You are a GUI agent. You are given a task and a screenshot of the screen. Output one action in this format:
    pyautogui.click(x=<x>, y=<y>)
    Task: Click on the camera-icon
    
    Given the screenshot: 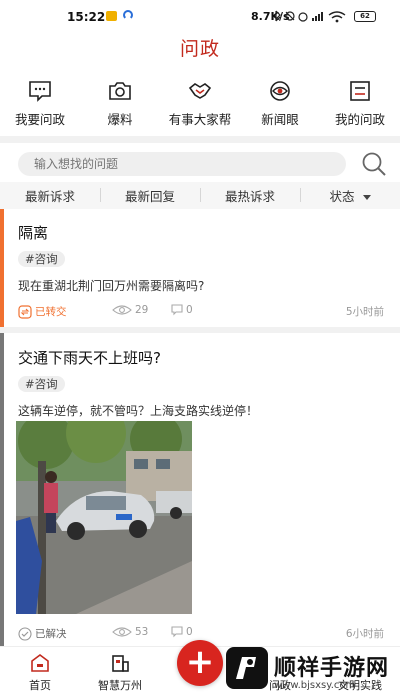 What is the action you would take?
    pyautogui.click(x=120, y=91)
    